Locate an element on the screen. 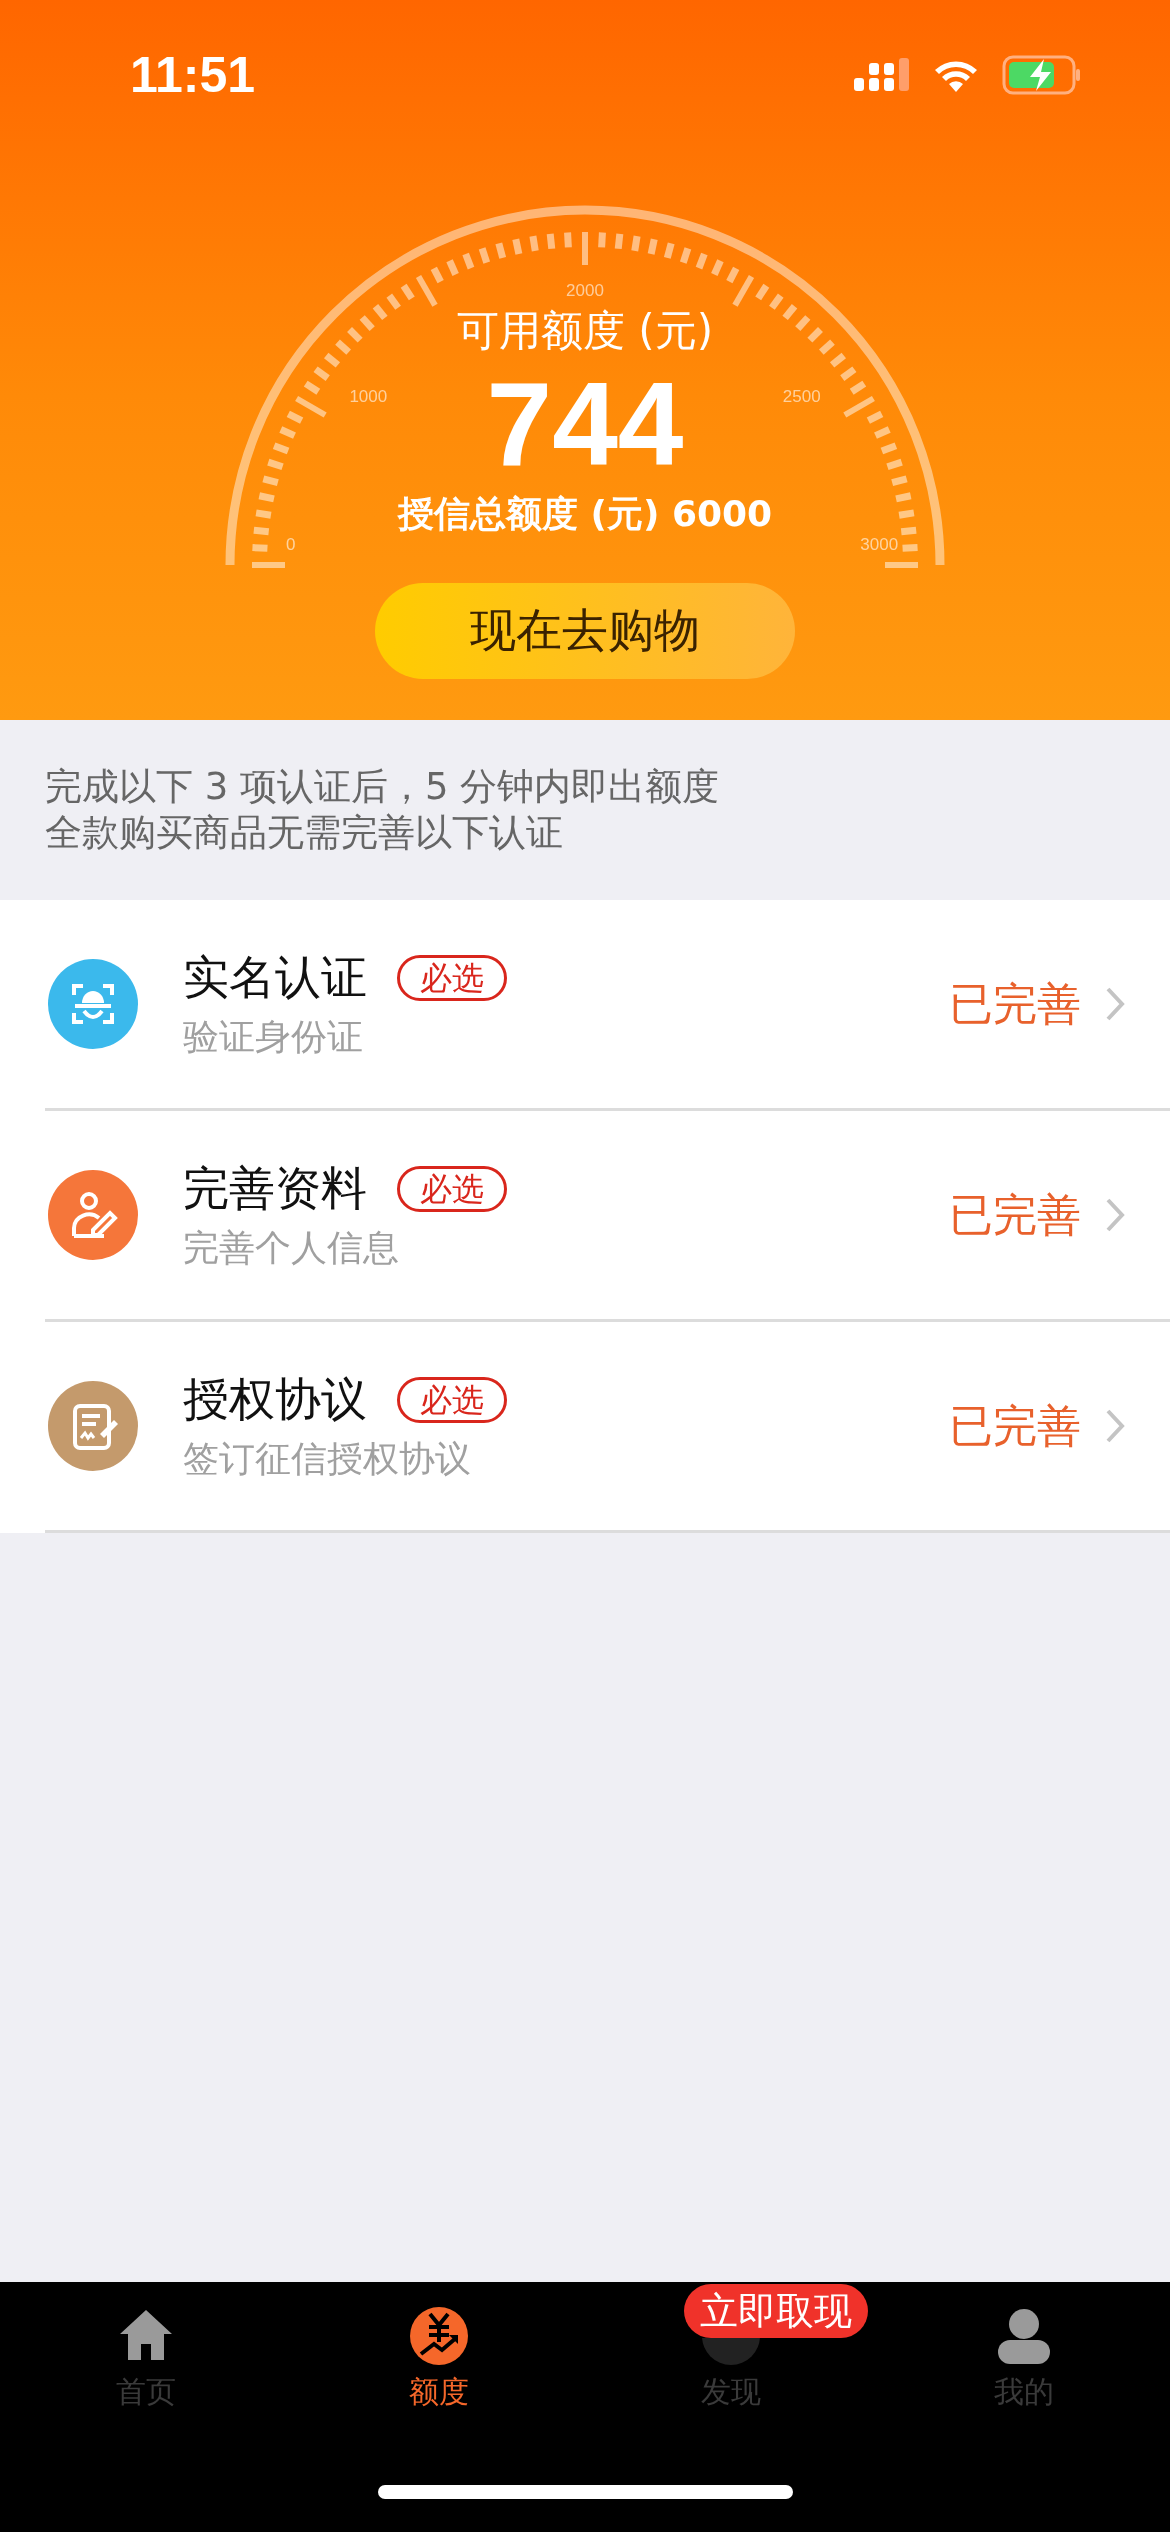  gauge-scale-label: 2500 is located at coordinates (801, 396).